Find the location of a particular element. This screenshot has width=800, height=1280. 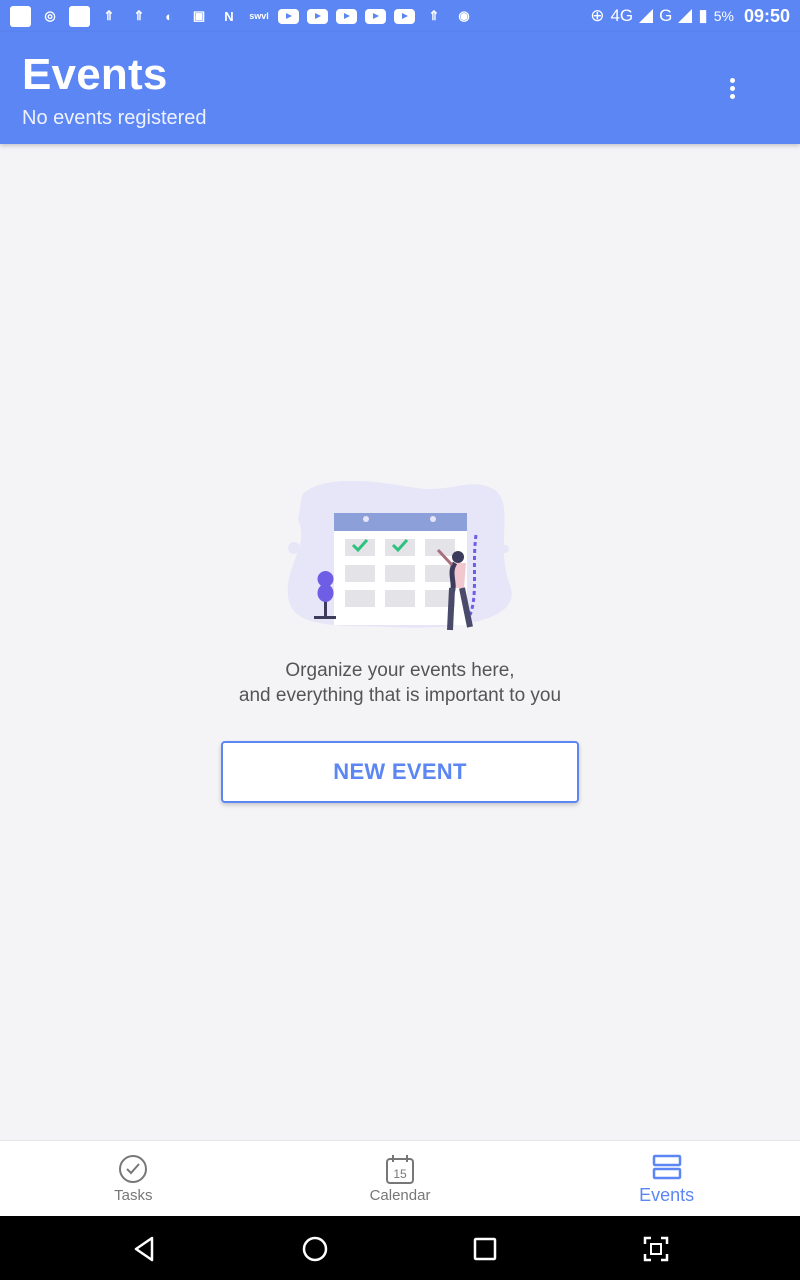

ebay-icon is located at coordinates (79, 16).